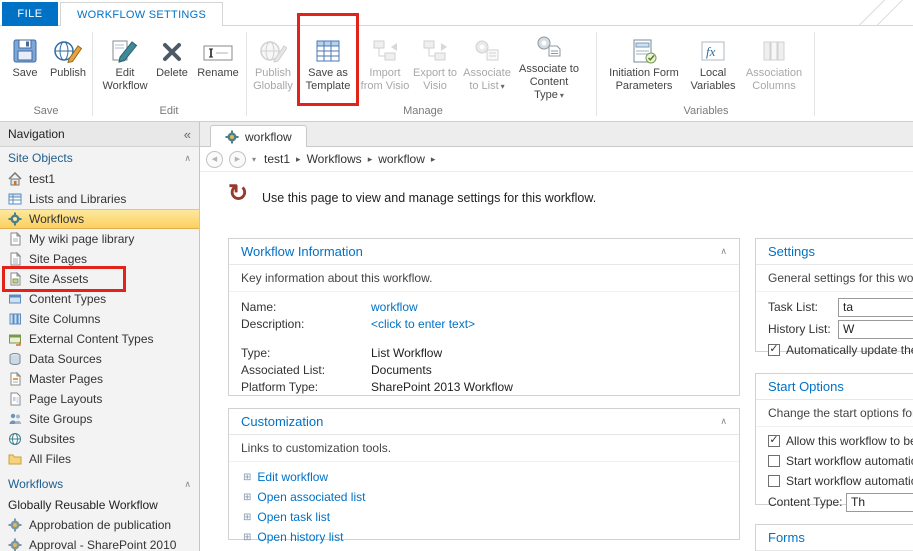 The width and height of the screenshot is (913, 551). I want to click on ribbon-tab-strip: FILE WORKFLOW SETTINGS, so click(456, 13).